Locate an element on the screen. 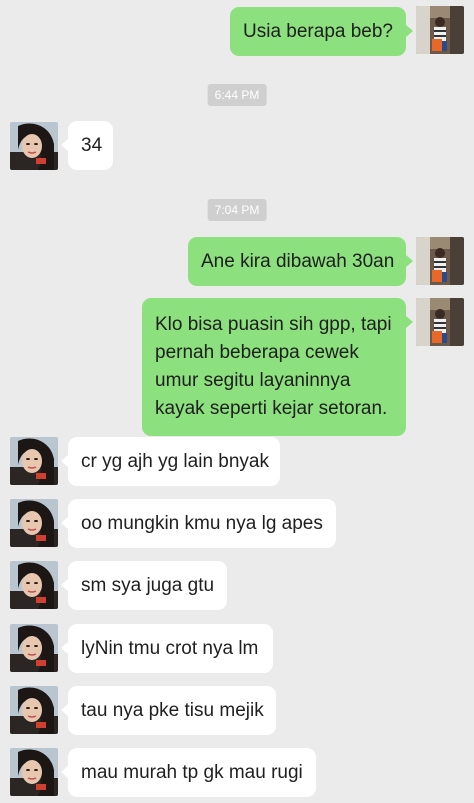 The image size is (474, 803). message-bubble-outgoing: Usia berapa beb? is located at coordinates (321, 31).